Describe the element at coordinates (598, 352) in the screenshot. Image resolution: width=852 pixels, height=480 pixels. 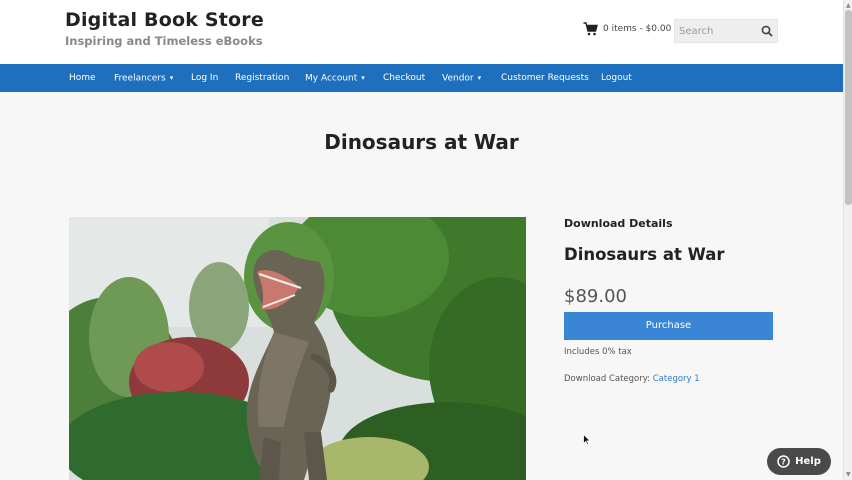
I see `tax-note: Includes 0% tax` at that location.